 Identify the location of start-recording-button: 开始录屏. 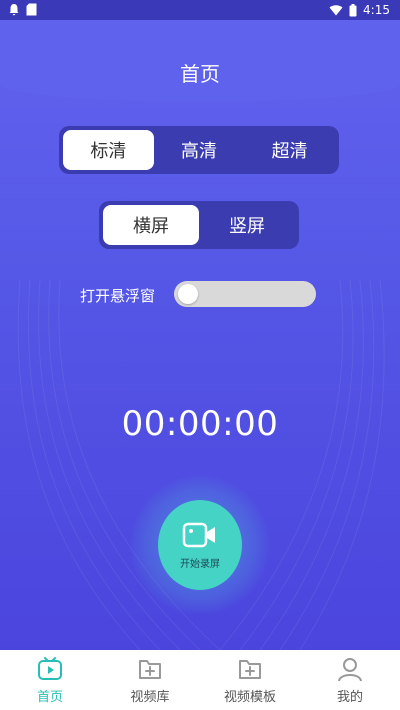
(200, 545).